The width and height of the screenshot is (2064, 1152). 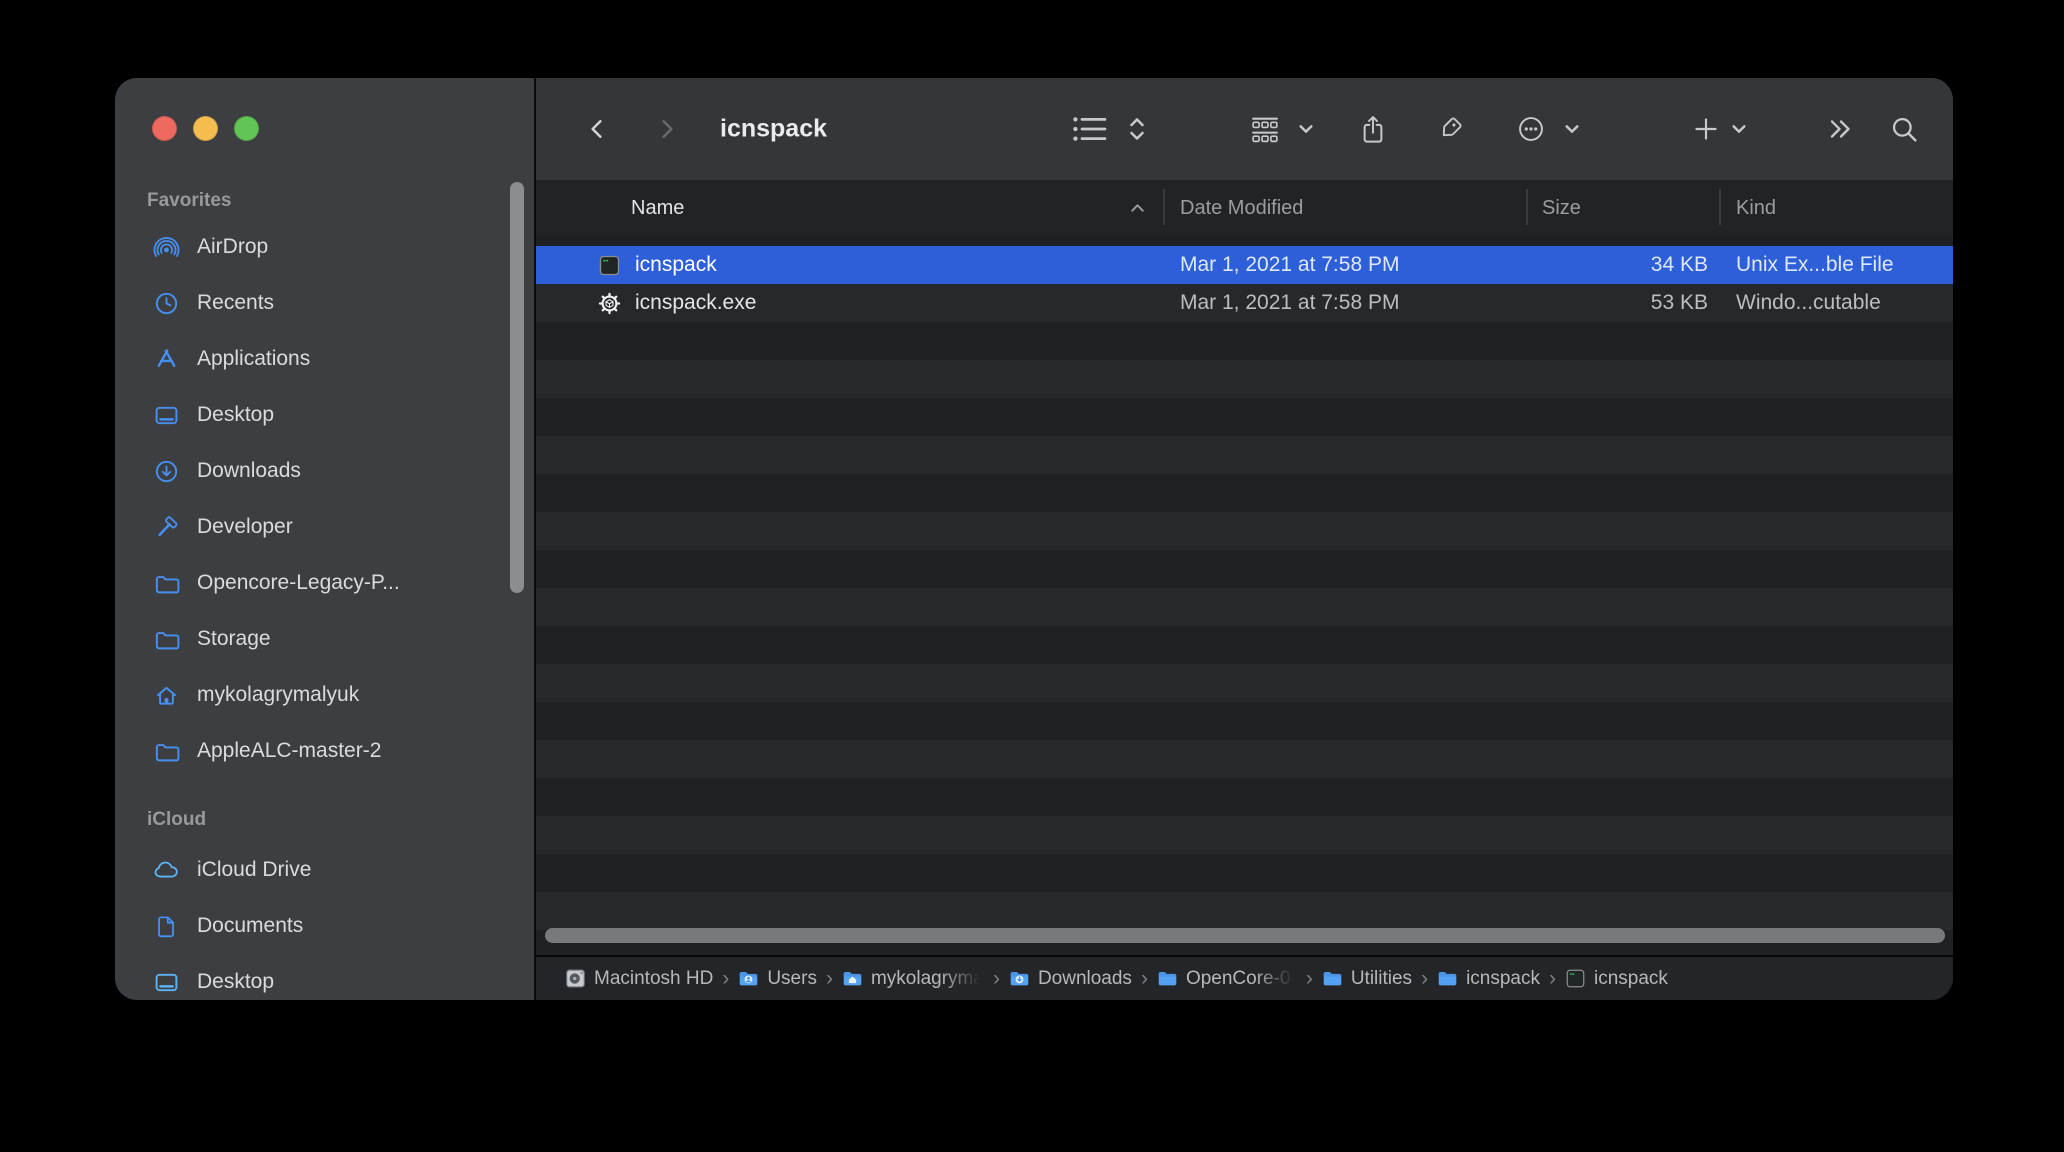 I want to click on tag-icon, so click(x=1450, y=129).